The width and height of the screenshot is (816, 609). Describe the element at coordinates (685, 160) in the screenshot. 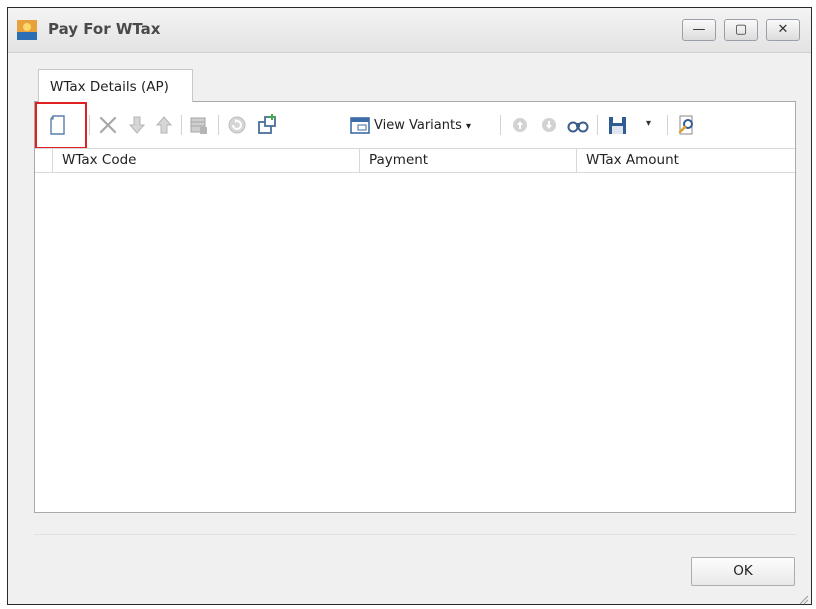

I see `column-header-wtax-amount: WTax Amount` at that location.